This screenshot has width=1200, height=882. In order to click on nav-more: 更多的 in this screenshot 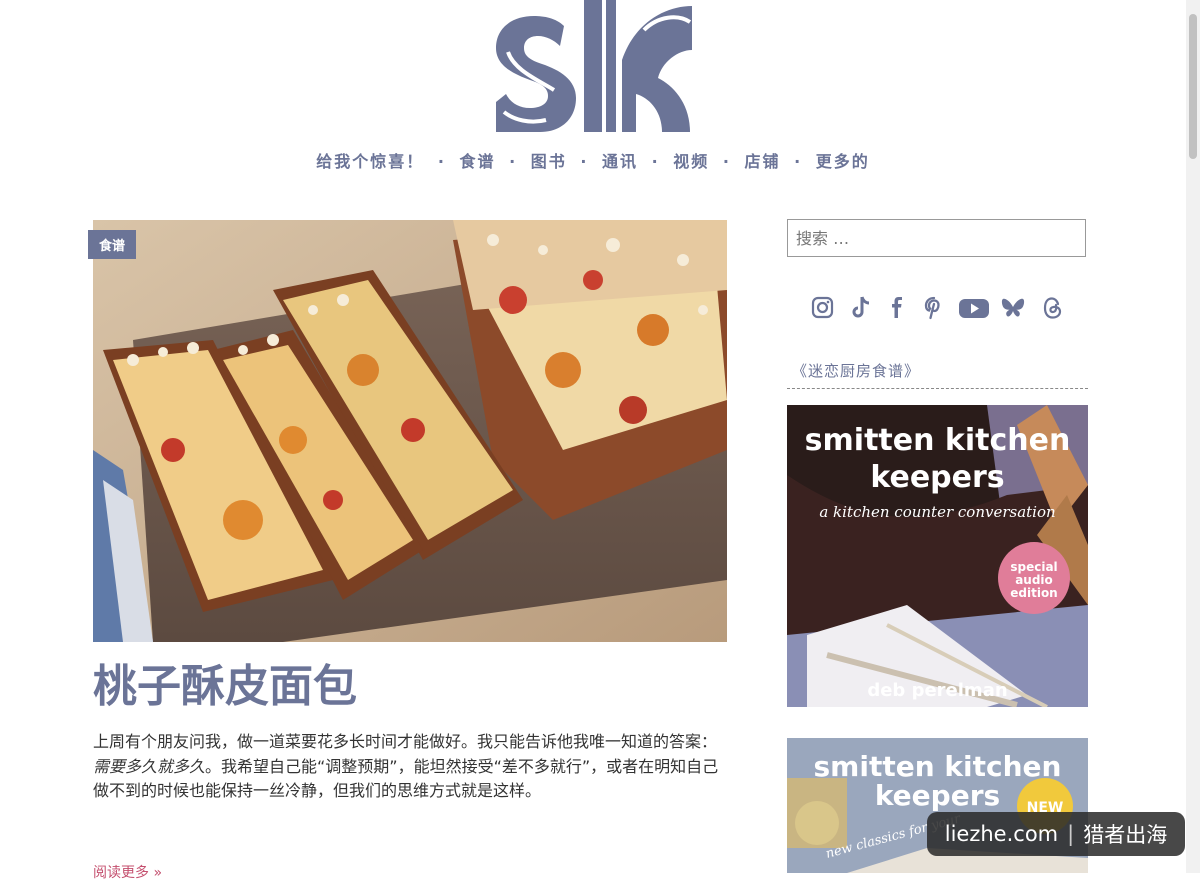, I will do `click(843, 161)`.